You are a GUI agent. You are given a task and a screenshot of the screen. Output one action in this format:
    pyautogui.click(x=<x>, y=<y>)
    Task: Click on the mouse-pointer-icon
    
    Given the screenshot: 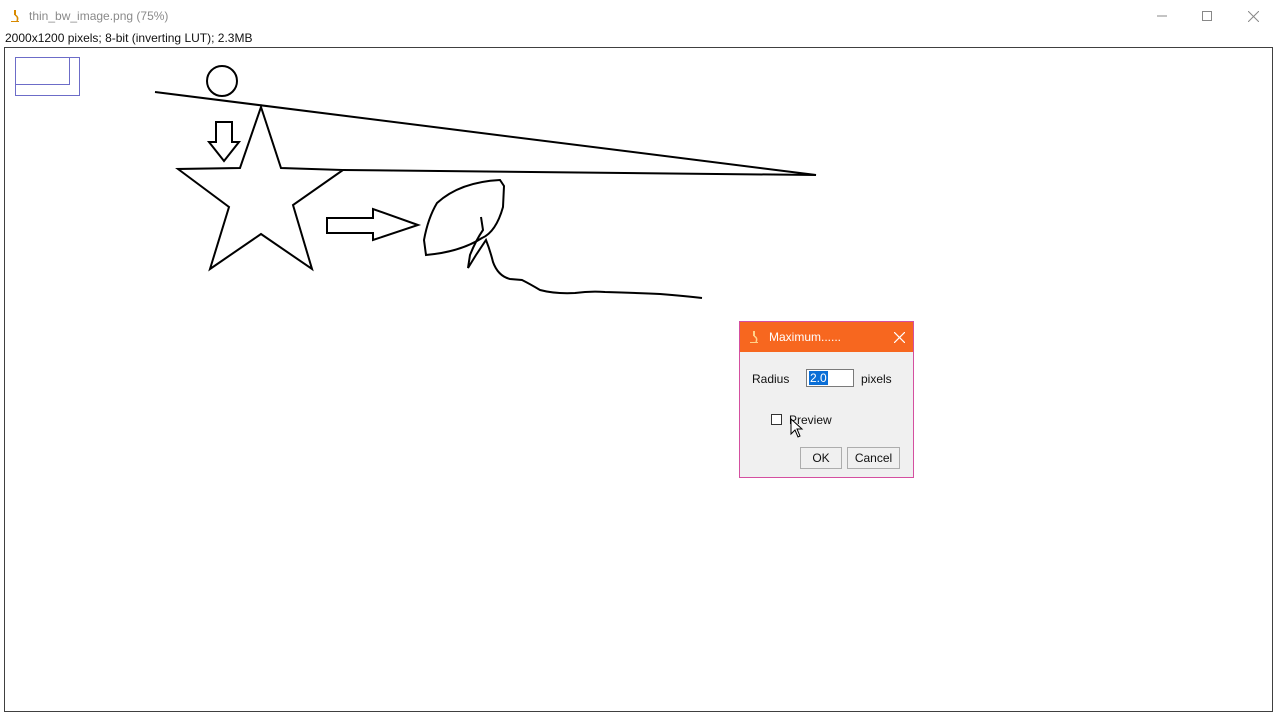 What is the action you would take?
    pyautogui.click(x=797, y=428)
    